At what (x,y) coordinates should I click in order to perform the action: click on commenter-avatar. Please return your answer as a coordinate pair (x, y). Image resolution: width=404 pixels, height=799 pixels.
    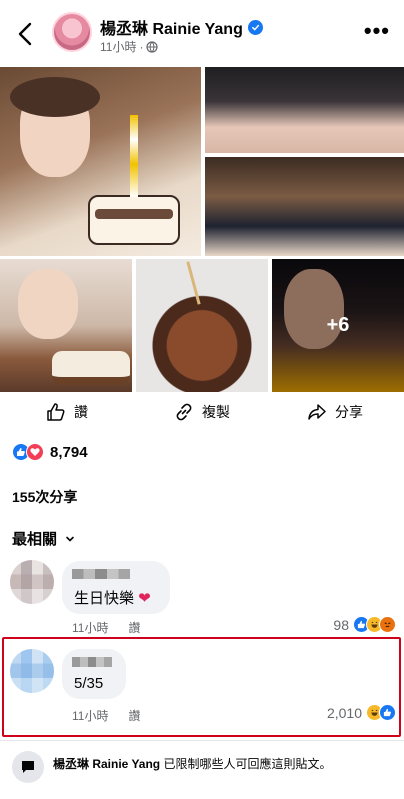
    Looking at the image, I should click on (32, 582).